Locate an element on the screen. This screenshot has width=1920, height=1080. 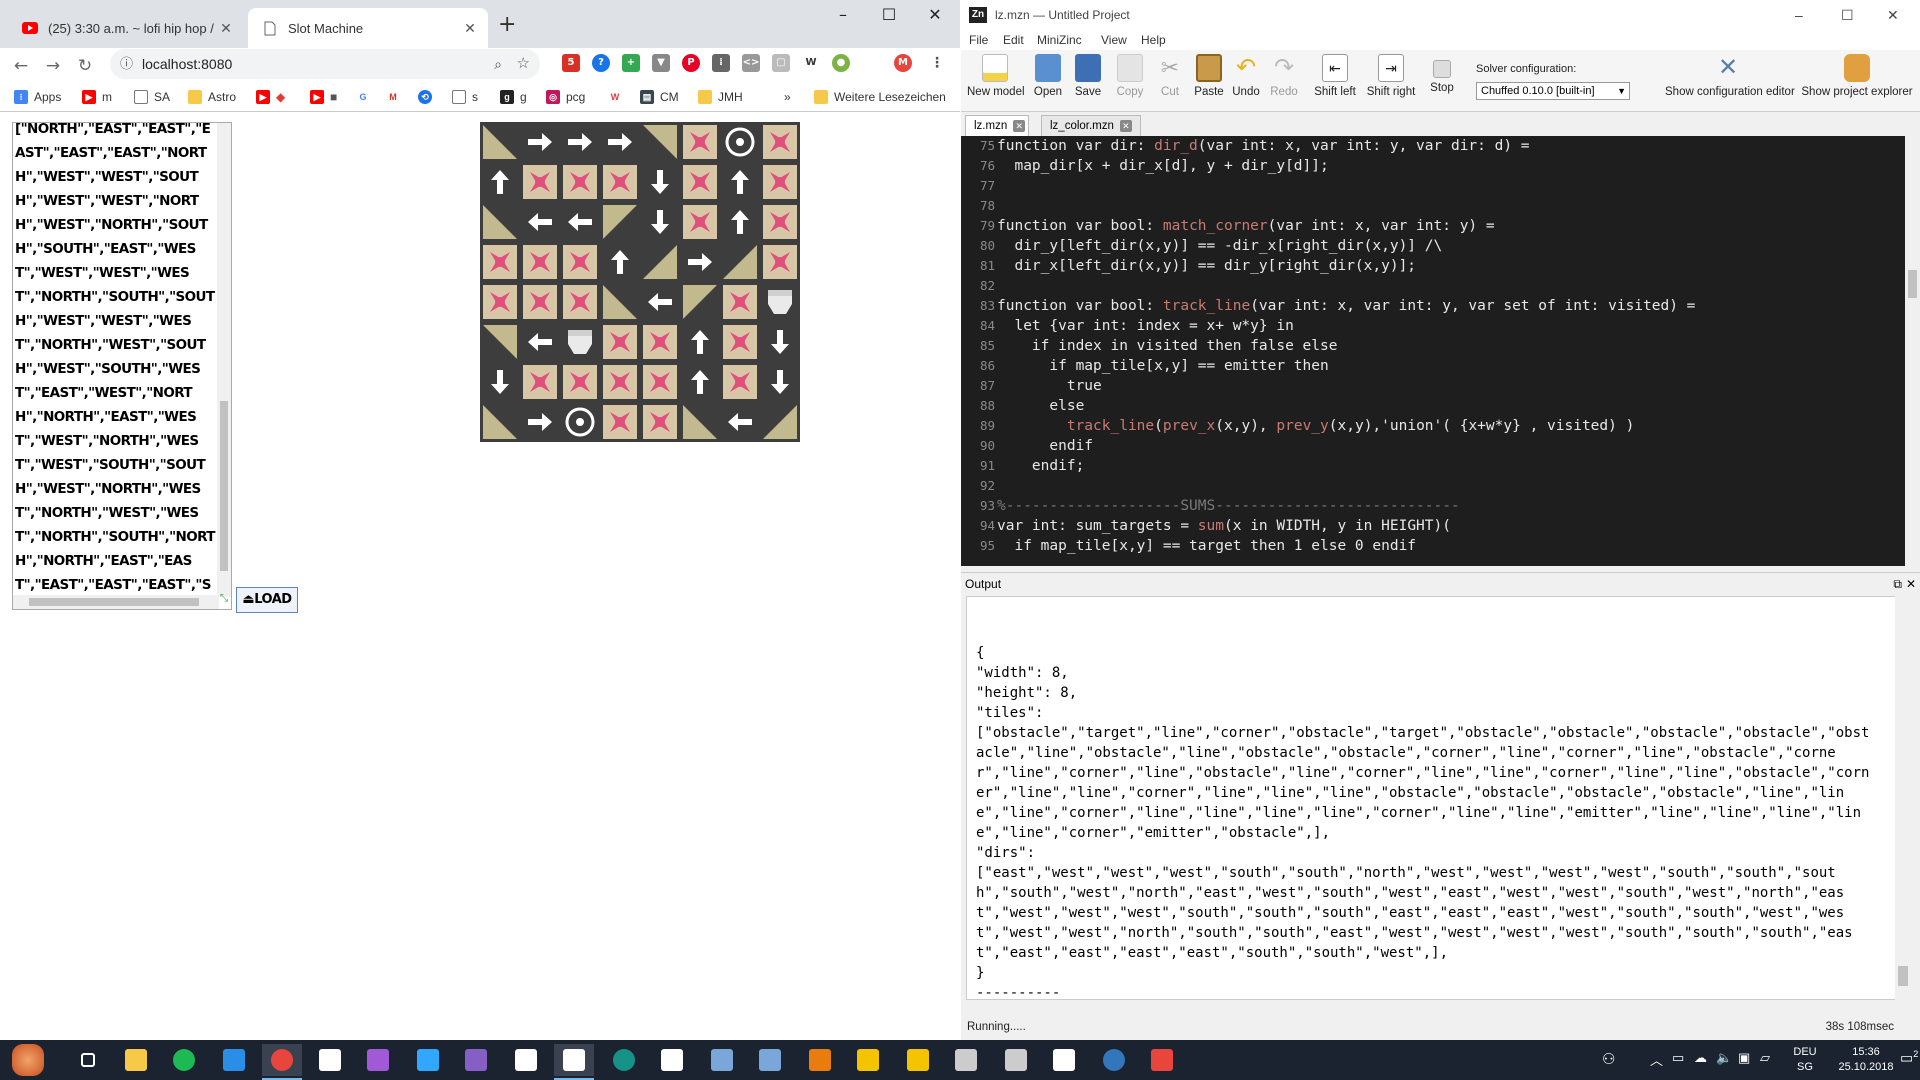
notifications-icon: ▭2 is located at coordinates (1909, 1058).